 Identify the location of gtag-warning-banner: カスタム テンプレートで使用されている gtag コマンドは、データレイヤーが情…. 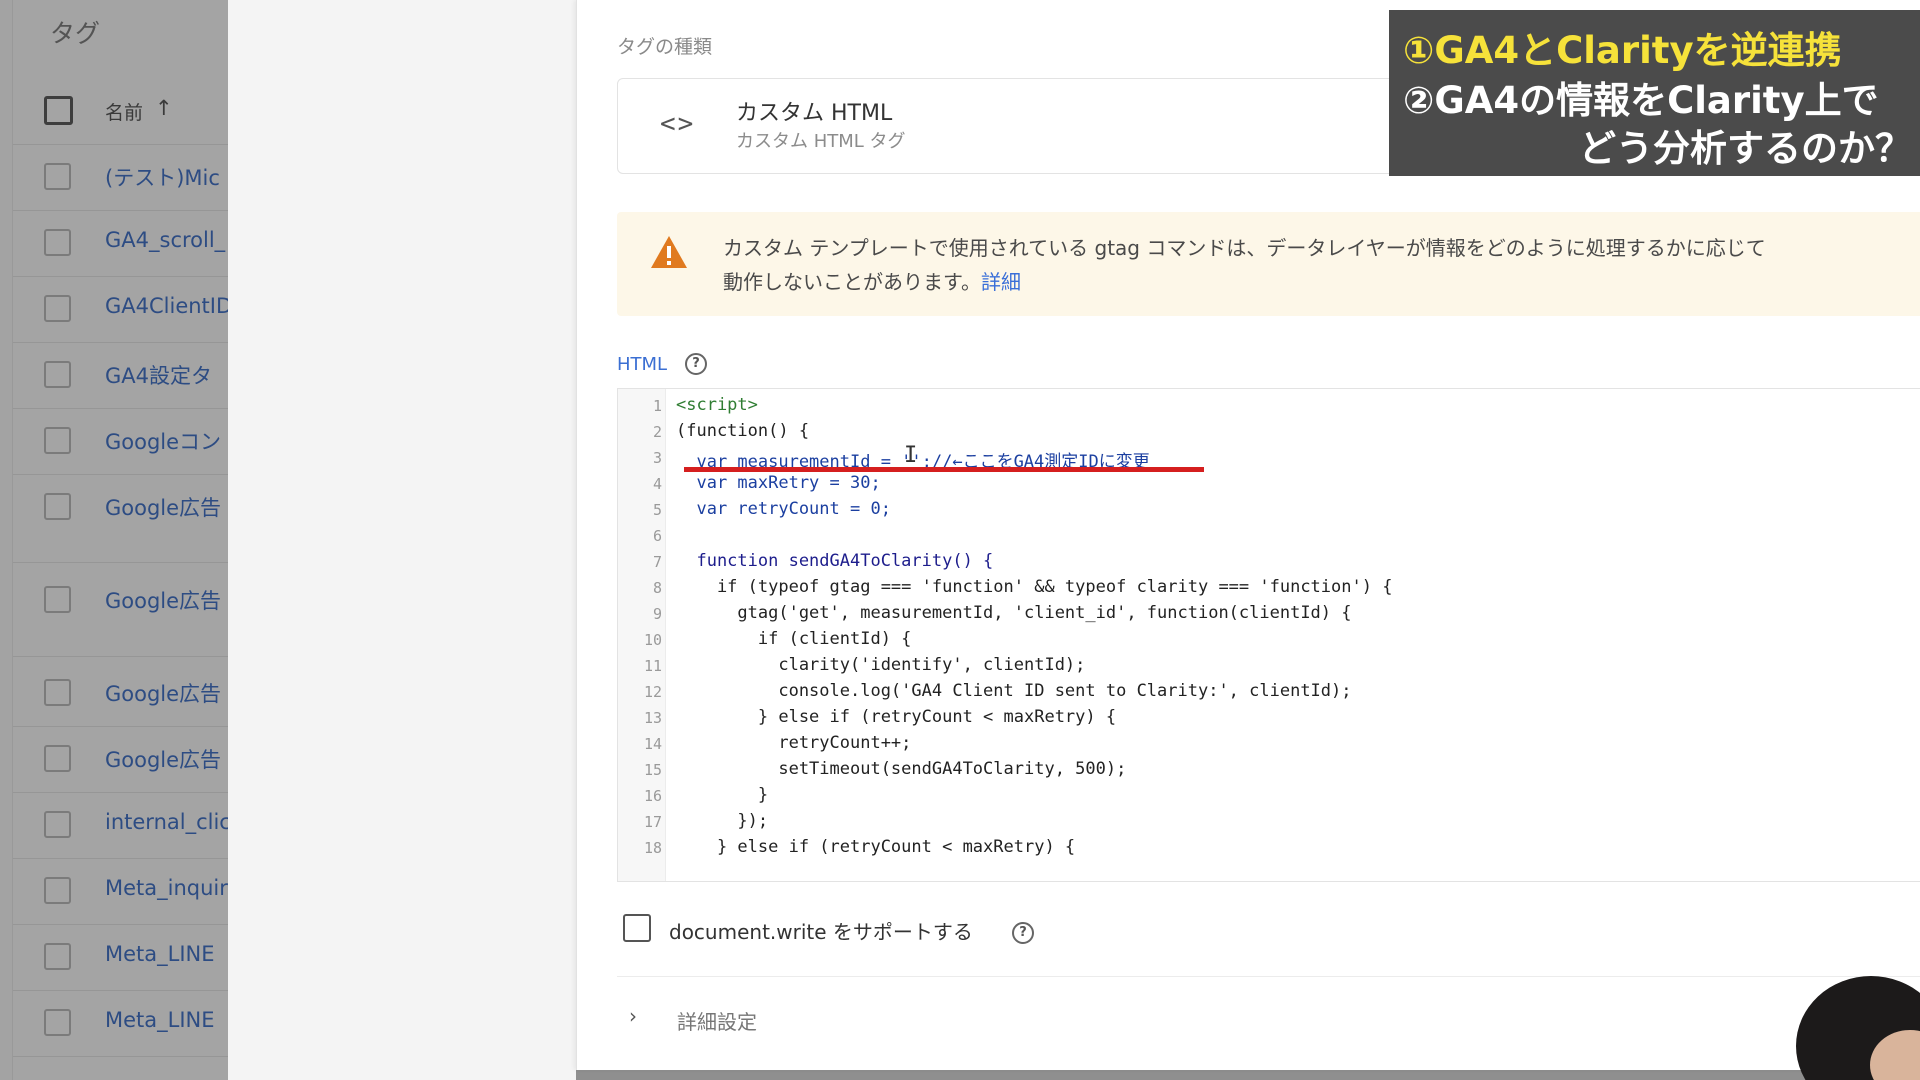
(1268, 264).